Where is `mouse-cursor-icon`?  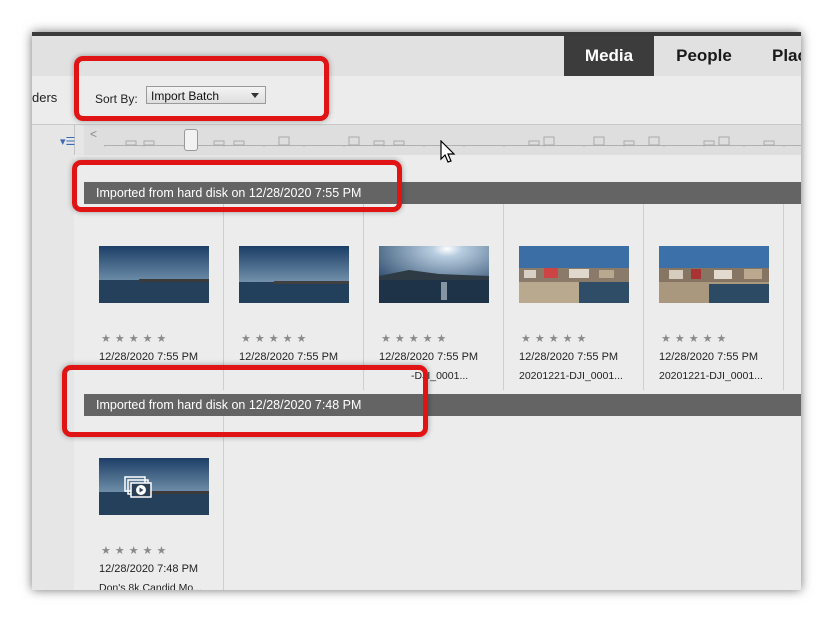 mouse-cursor-icon is located at coordinates (448, 151).